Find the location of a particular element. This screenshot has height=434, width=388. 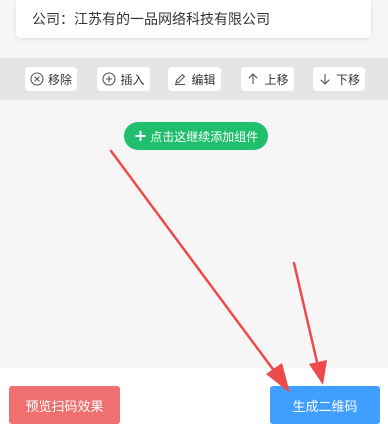

remove-button: 移除 is located at coordinates (51, 79).